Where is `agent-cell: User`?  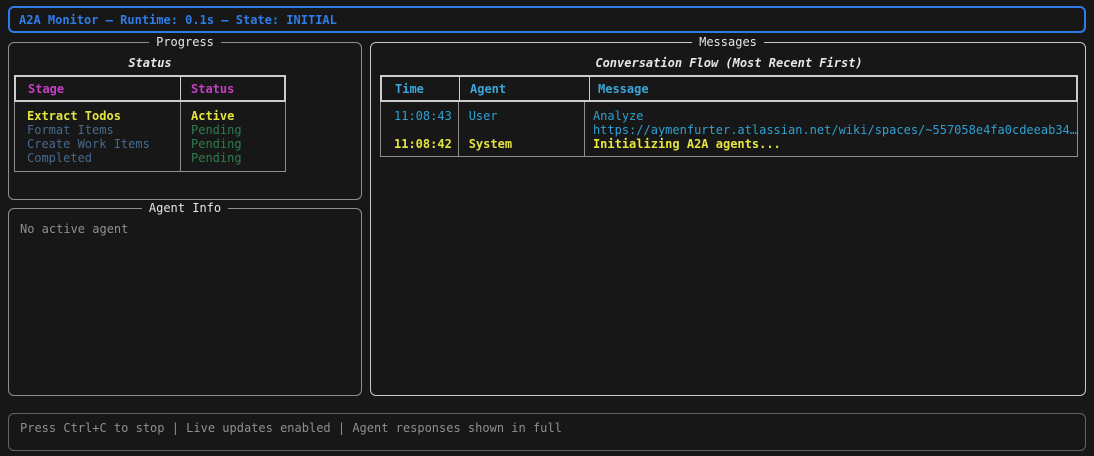
agent-cell: User is located at coordinates (483, 116).